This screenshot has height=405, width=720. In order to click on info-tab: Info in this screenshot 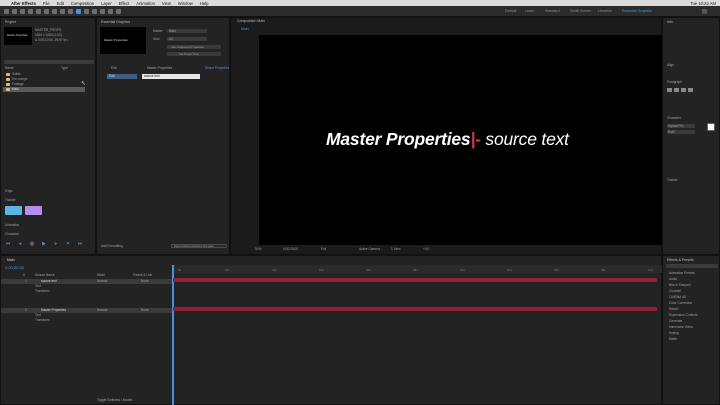, I will do `click(670, 22)`.